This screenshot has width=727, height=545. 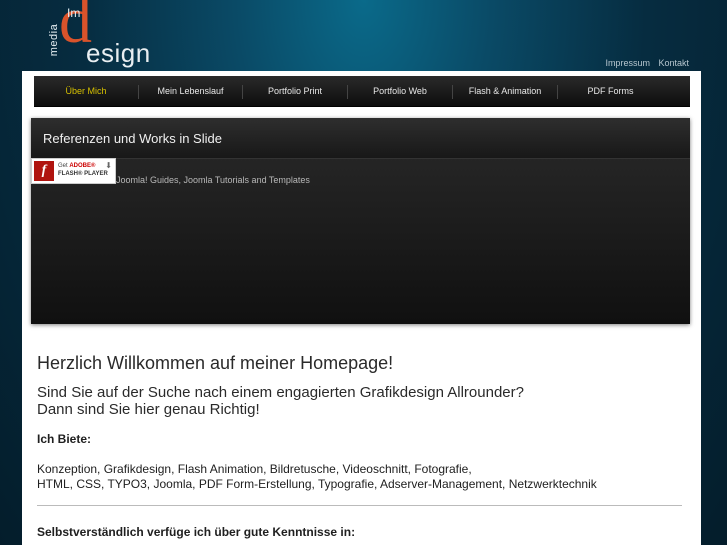 I want to click on nav-item-flash-animation: Flash & Animation, so click(x=505, y=91).